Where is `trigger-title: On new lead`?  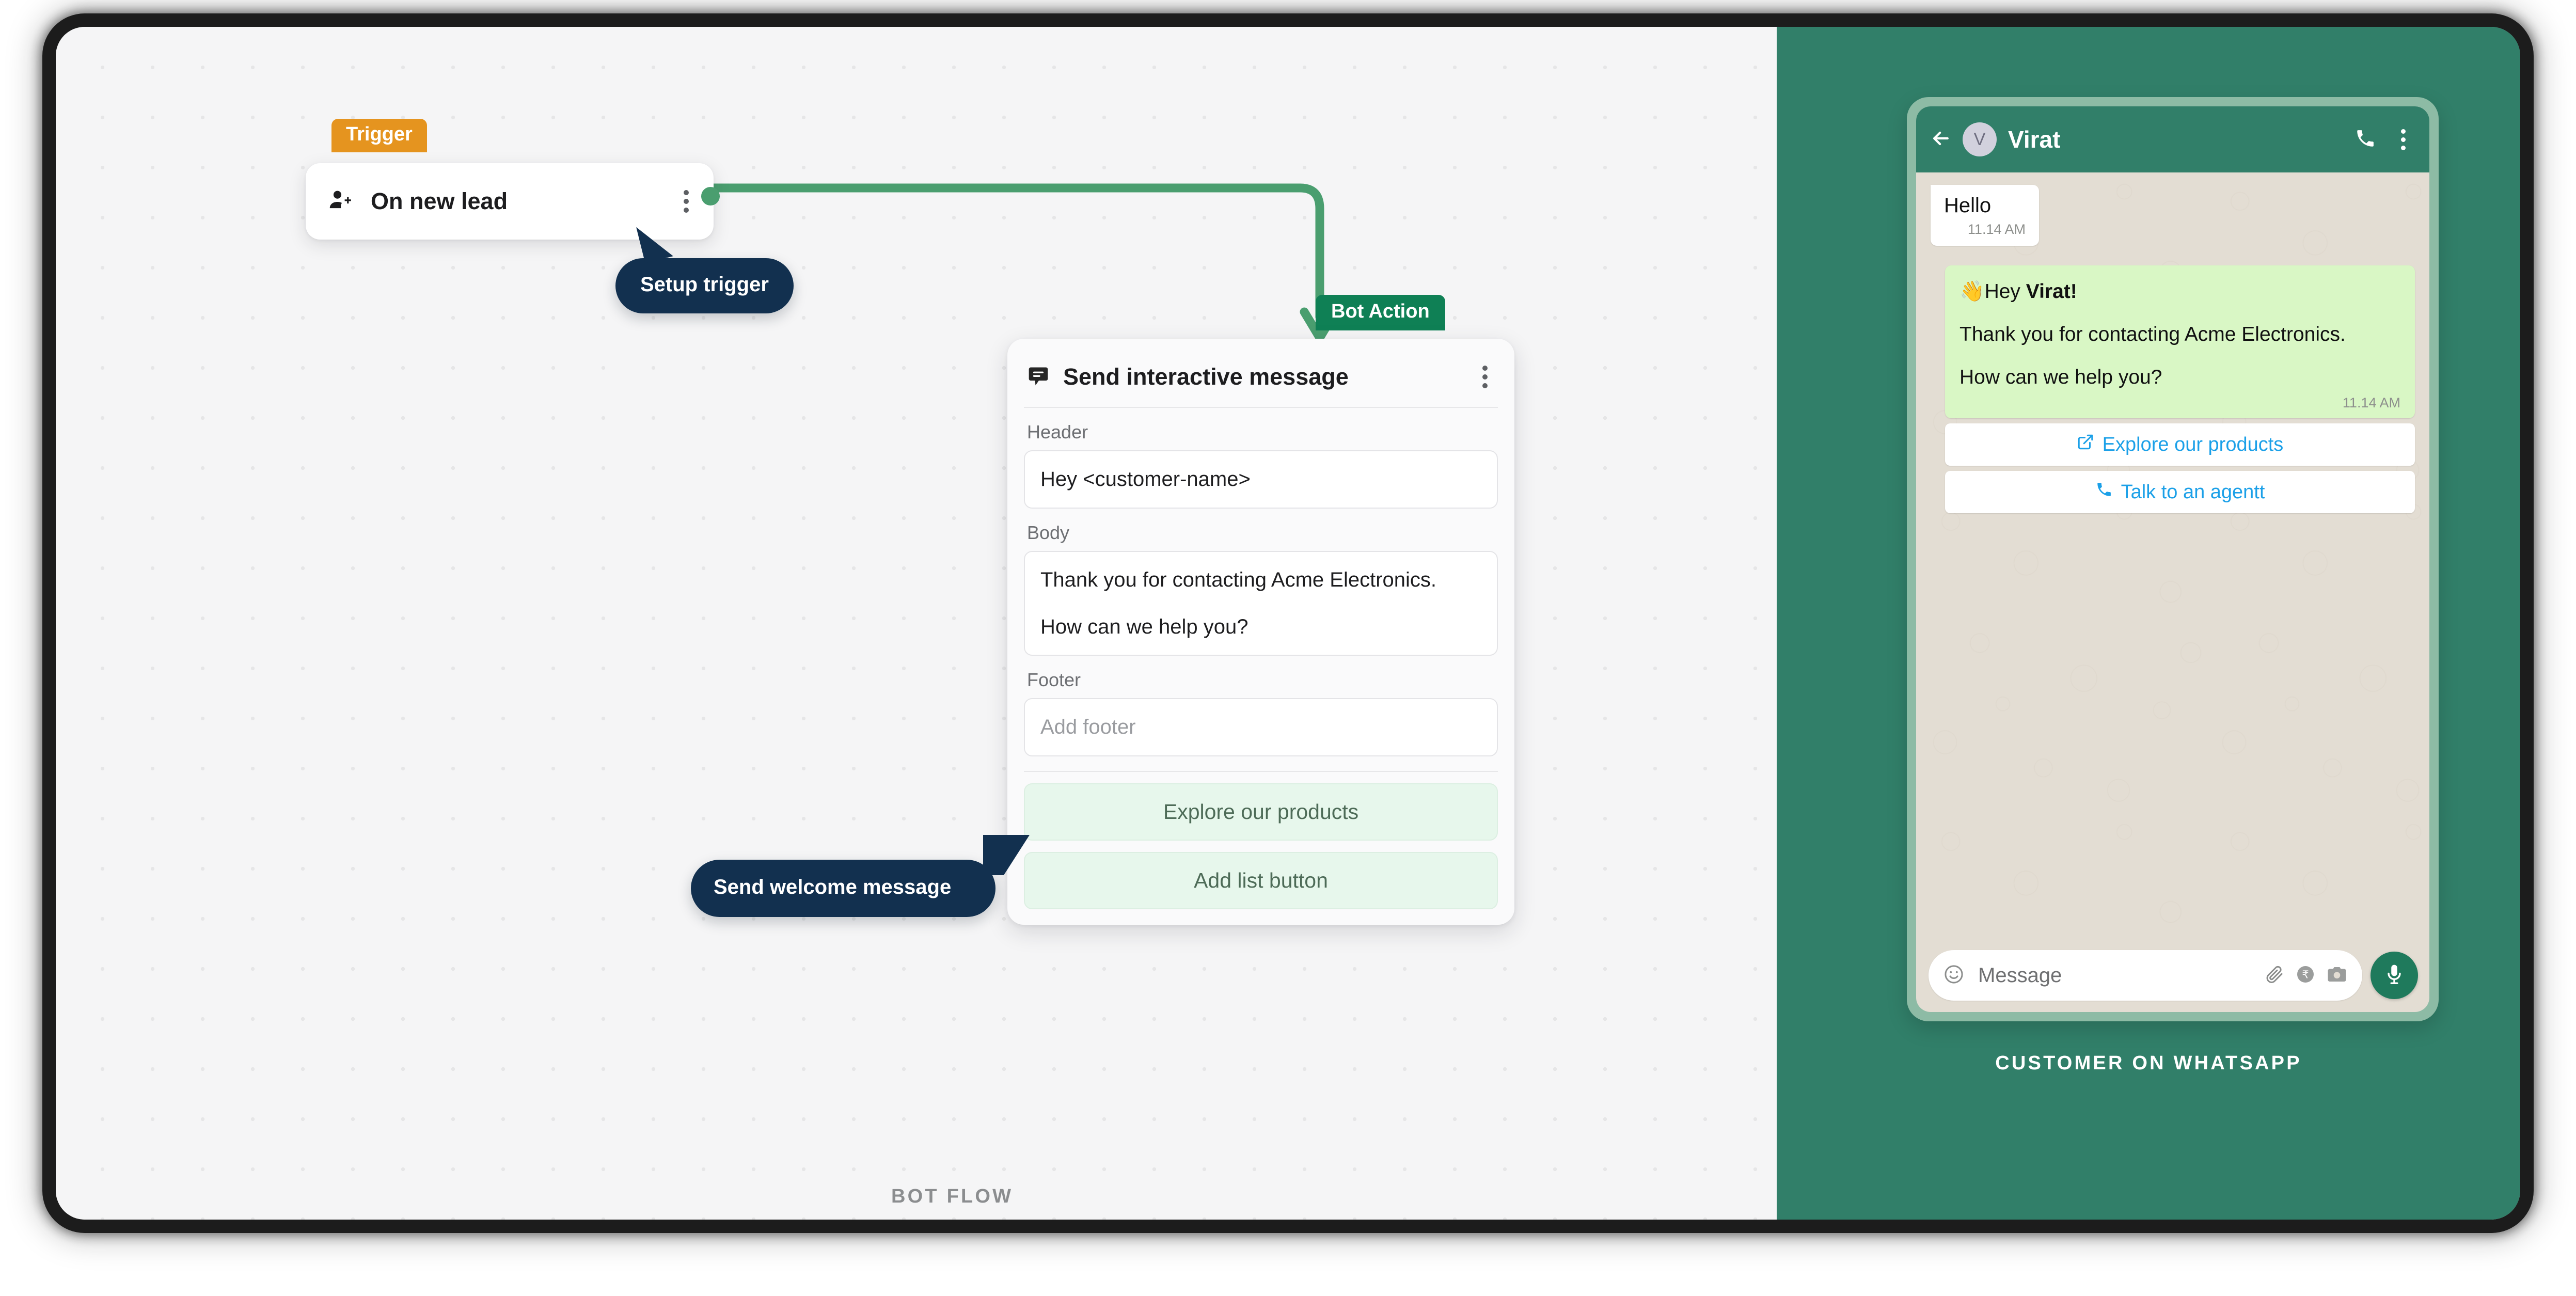 trigger-title: On new lead is located at coordinates (440, 201).